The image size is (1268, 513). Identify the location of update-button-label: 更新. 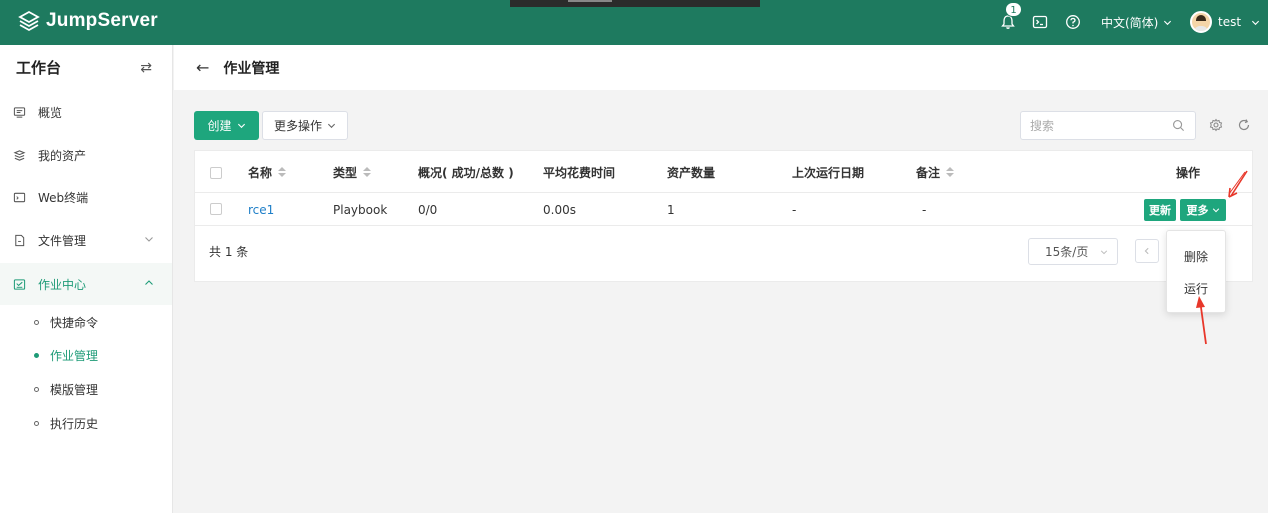
(1160, 210).